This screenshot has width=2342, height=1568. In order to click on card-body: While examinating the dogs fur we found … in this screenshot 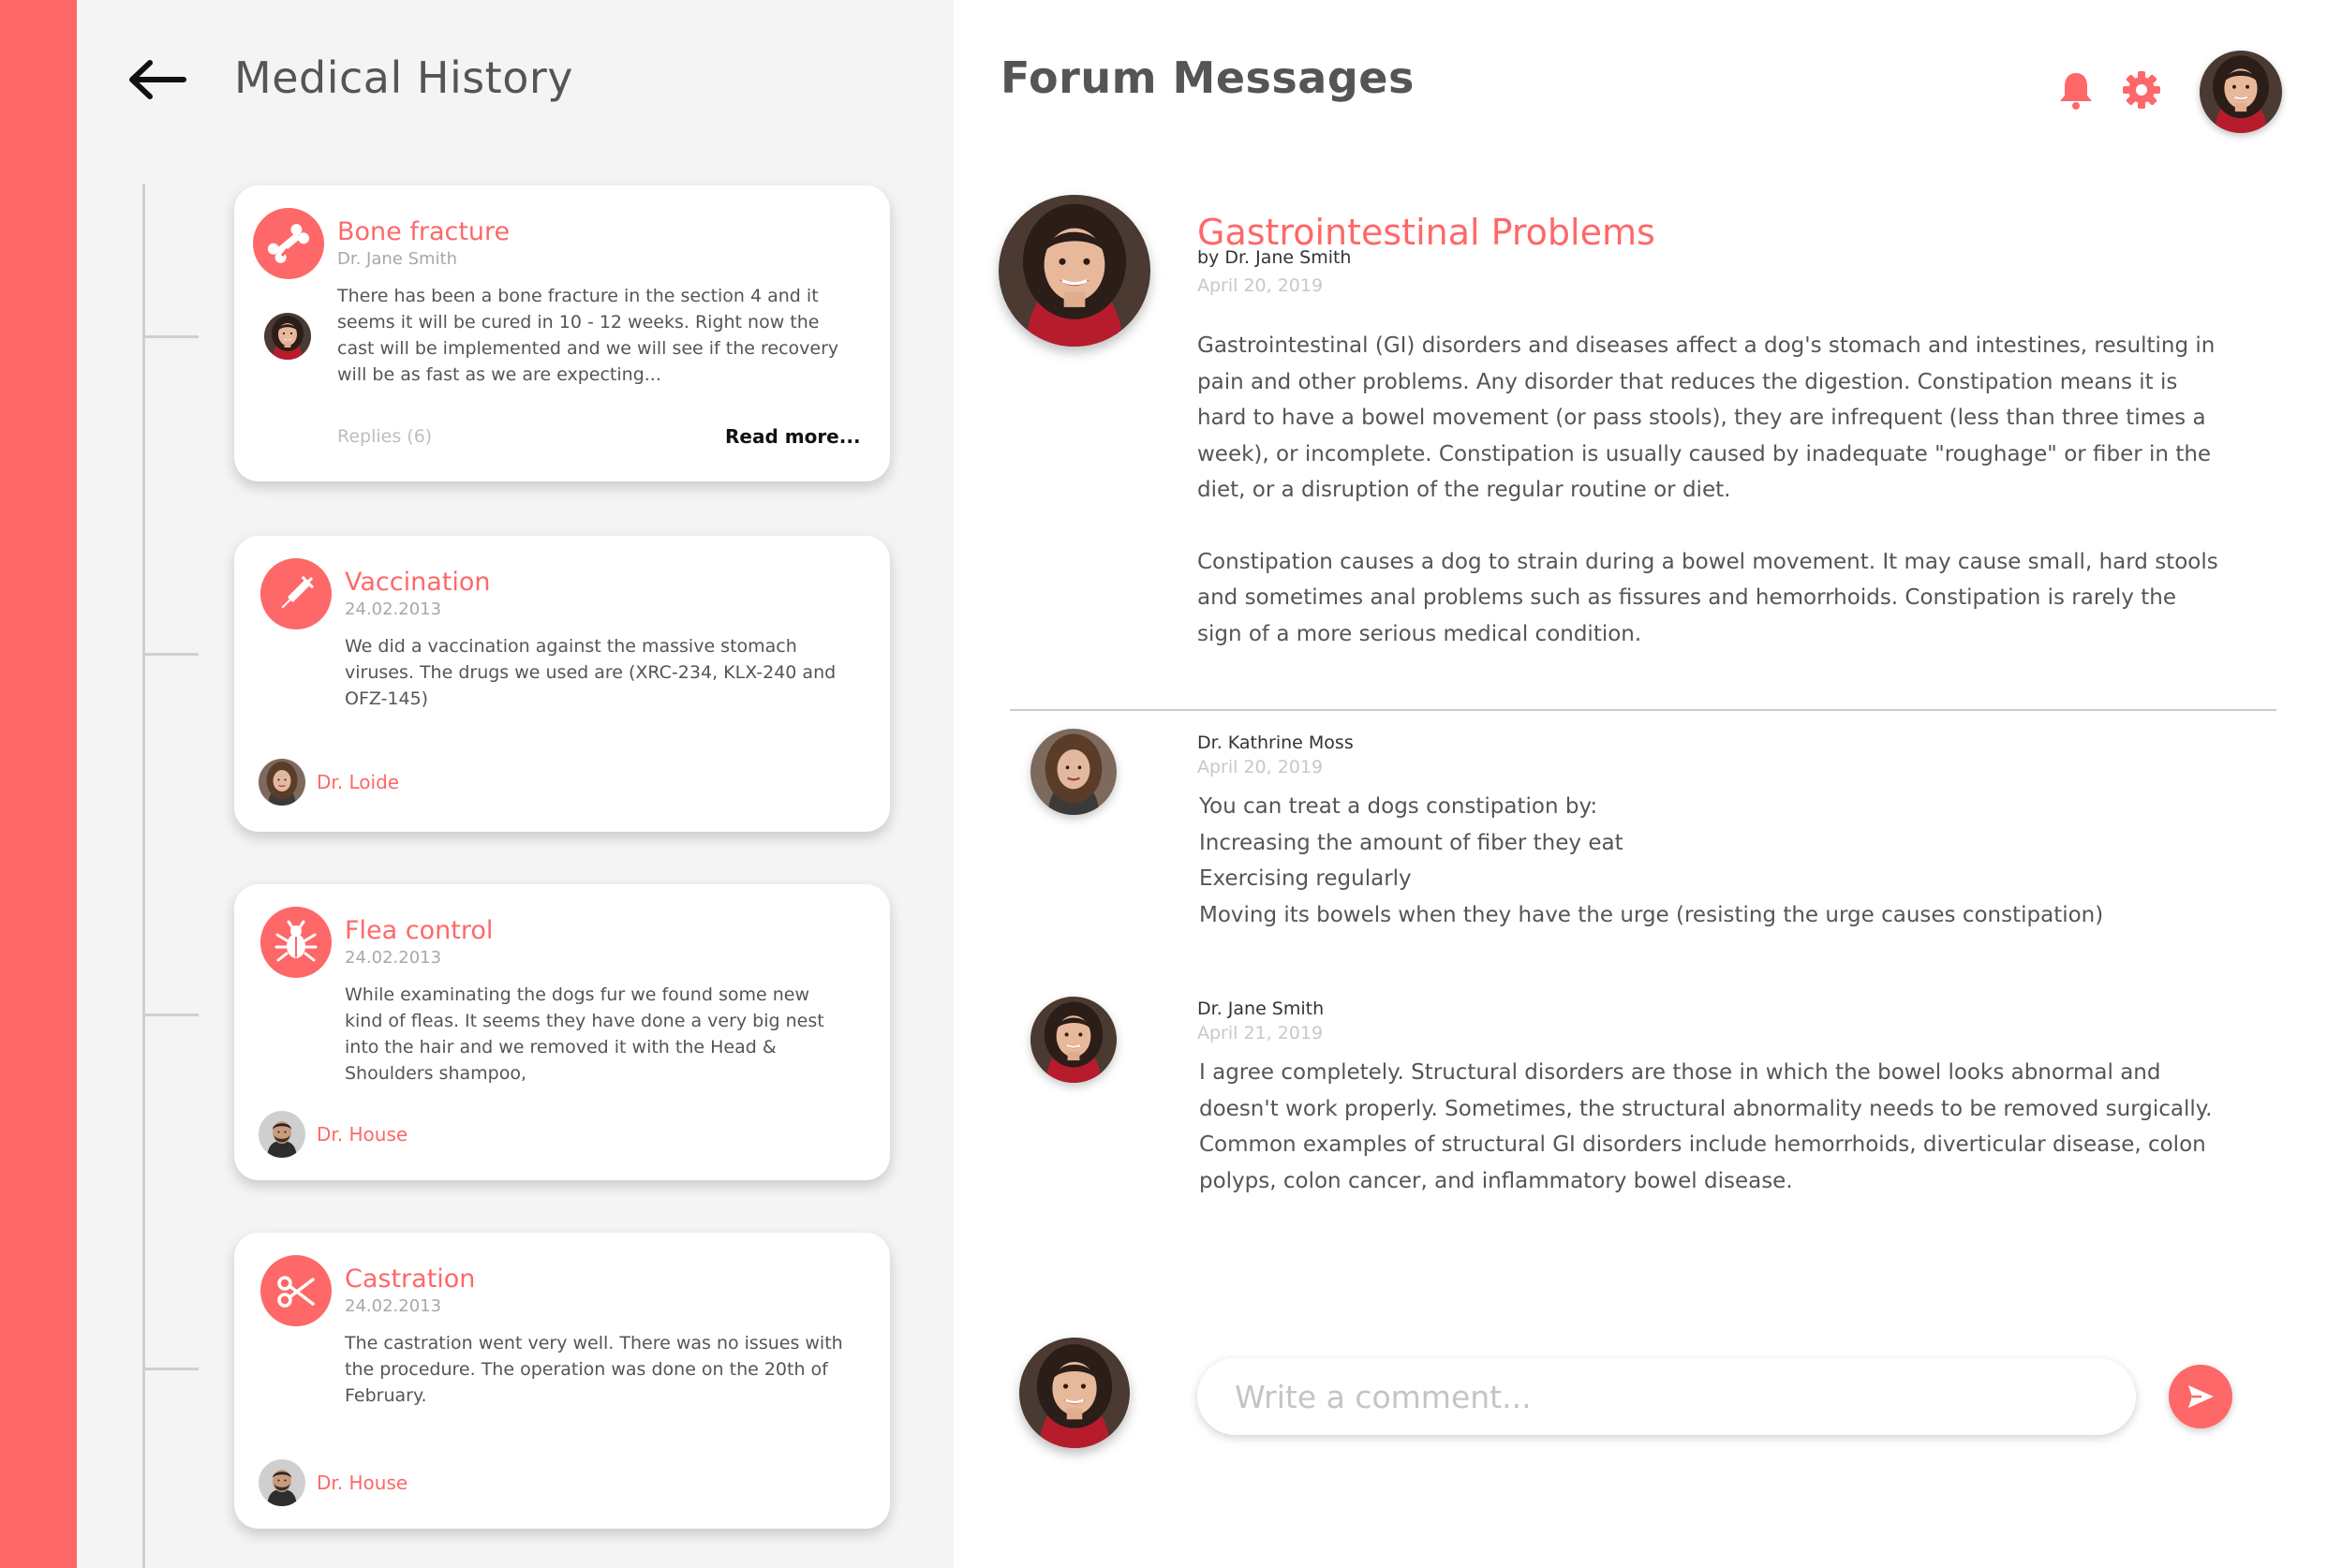, I will do `click(584, 1034)`.